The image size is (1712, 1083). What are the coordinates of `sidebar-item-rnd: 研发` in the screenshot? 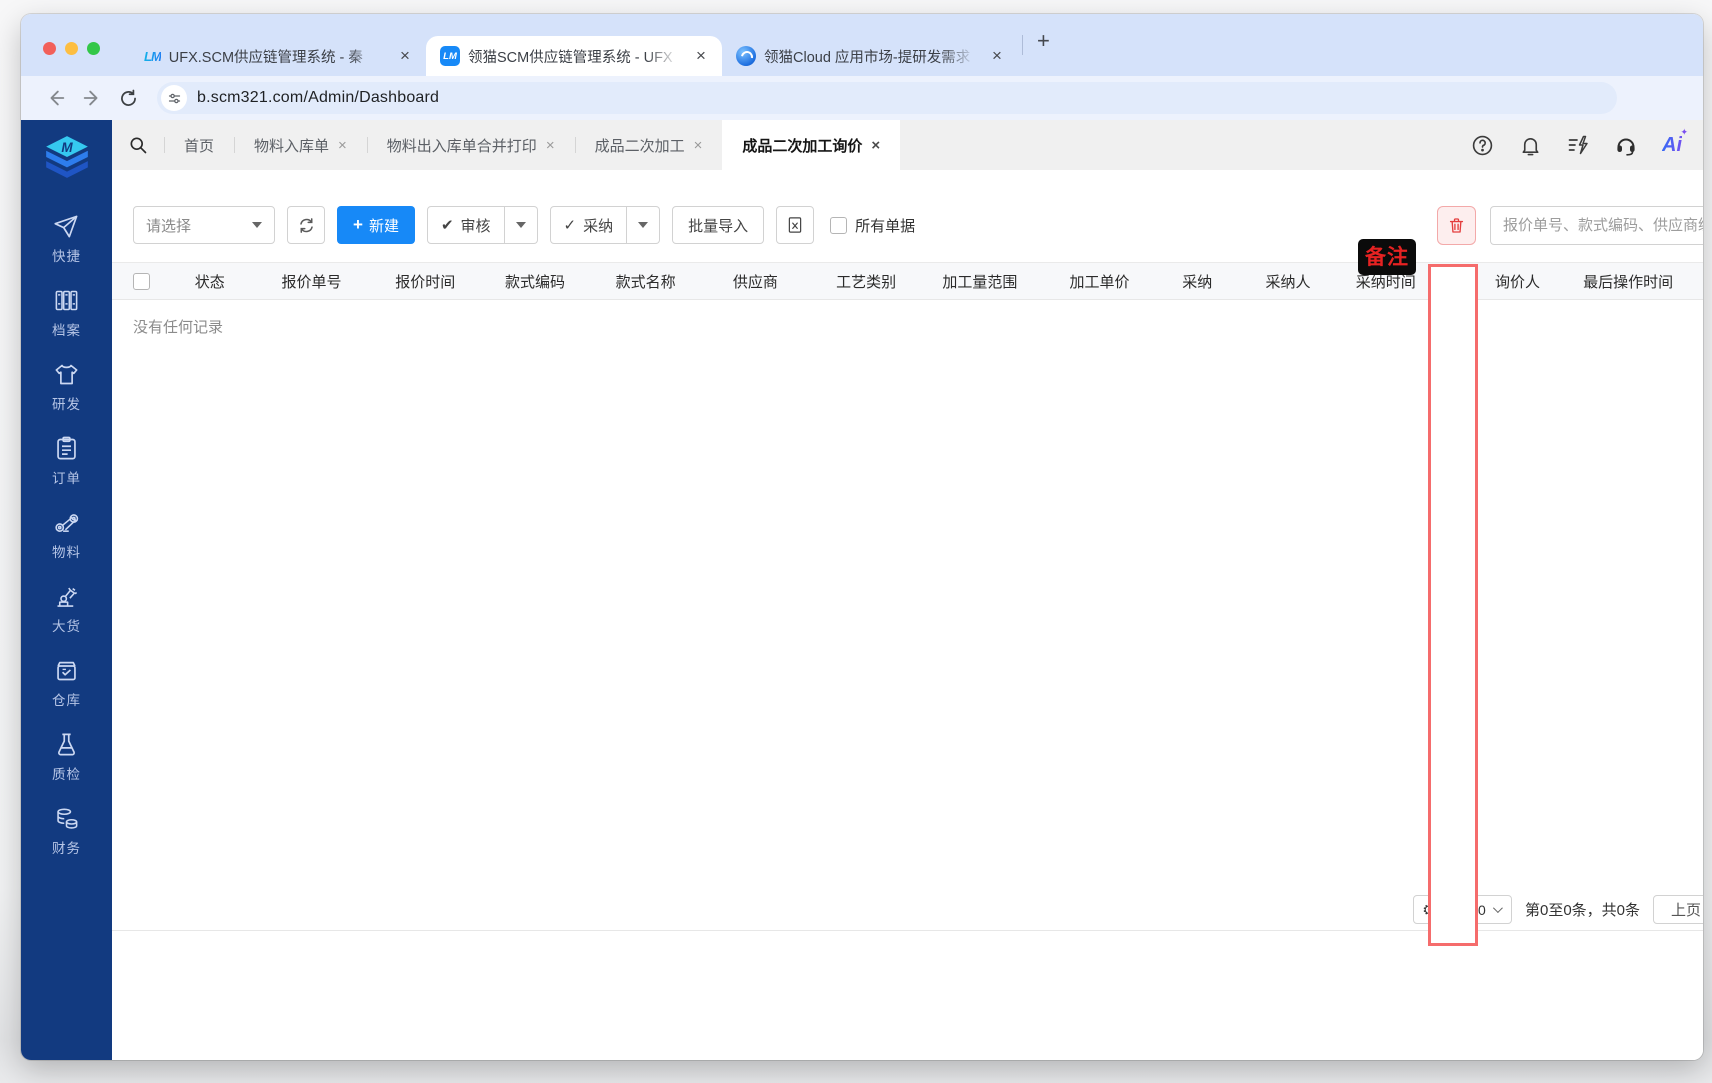 It's located at (66, 387).